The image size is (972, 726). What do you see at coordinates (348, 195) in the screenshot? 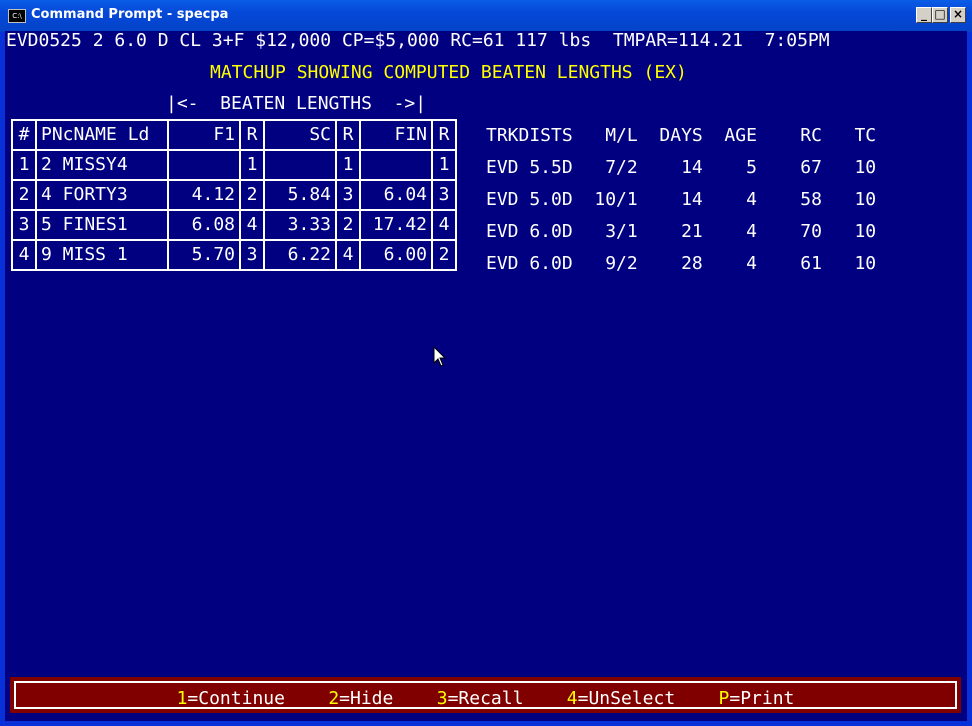
I see `sc-rank: 3` at bounding box center [348, 195].